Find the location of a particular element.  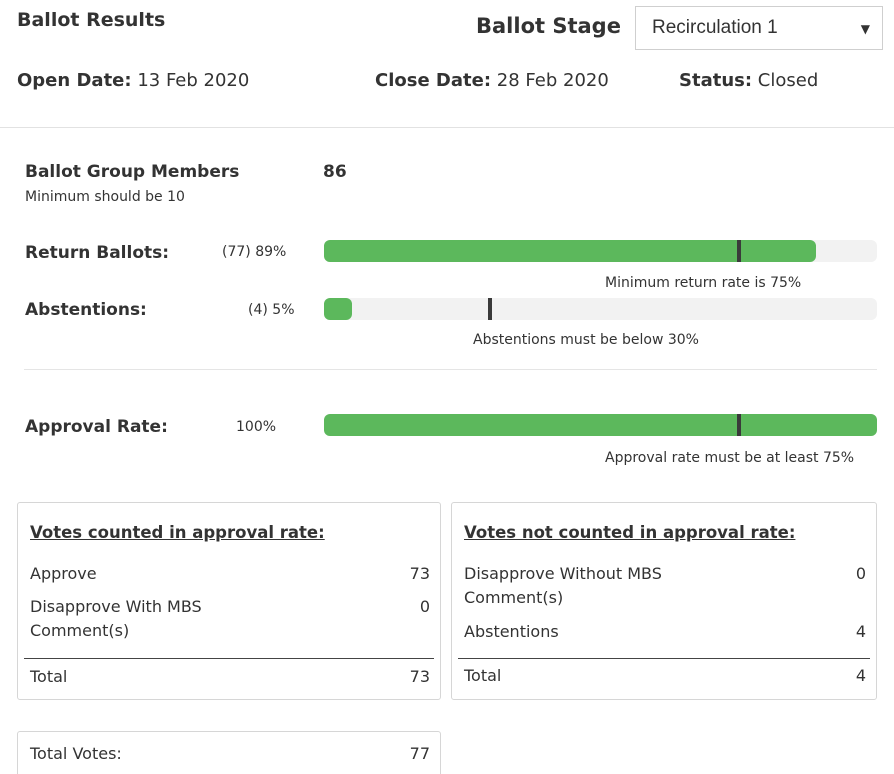

open-date-value: 13 Feb 2020 is located at coordinates (193, 80).